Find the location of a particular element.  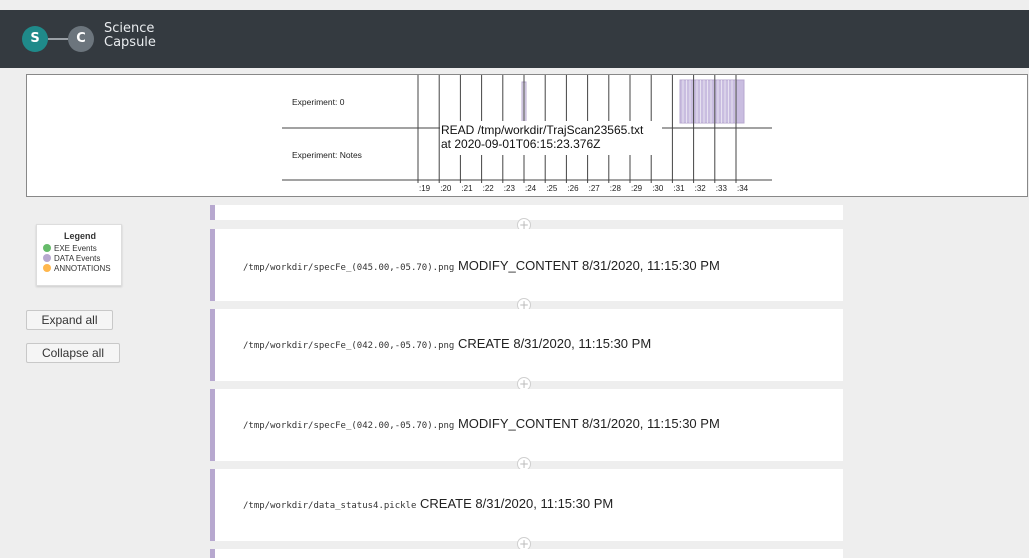

legend-label-data: DATA Events is located at coordinates (77, 258).